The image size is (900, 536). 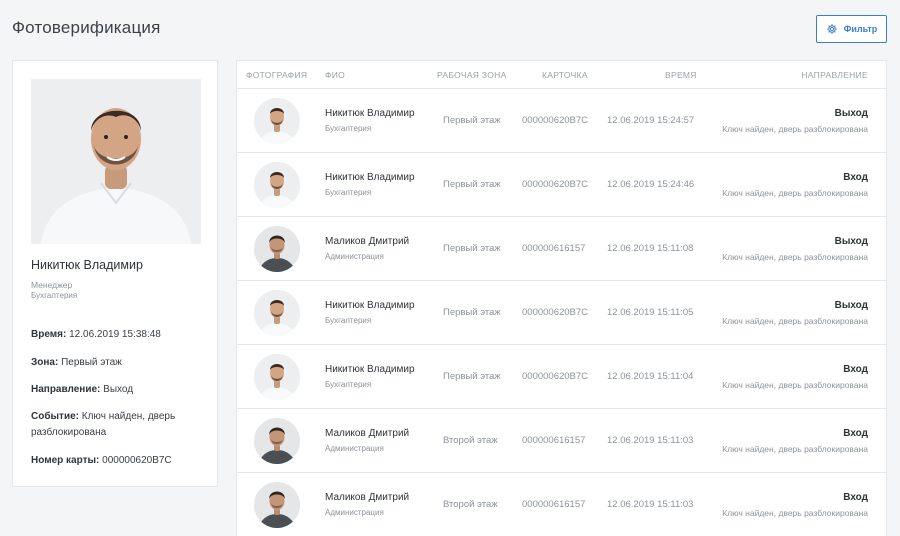 I want to click on detail-card-number: Номер карты: 000000620B7C, so click(x=118, y=461).